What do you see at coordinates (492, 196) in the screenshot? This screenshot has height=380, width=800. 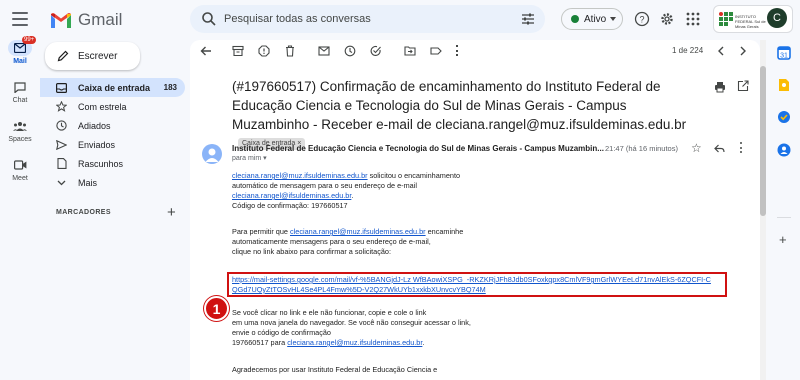 I see `body-line: cleciana.rangel@ifsuldeminas.edu.br.` at bounding box center [492, 196].